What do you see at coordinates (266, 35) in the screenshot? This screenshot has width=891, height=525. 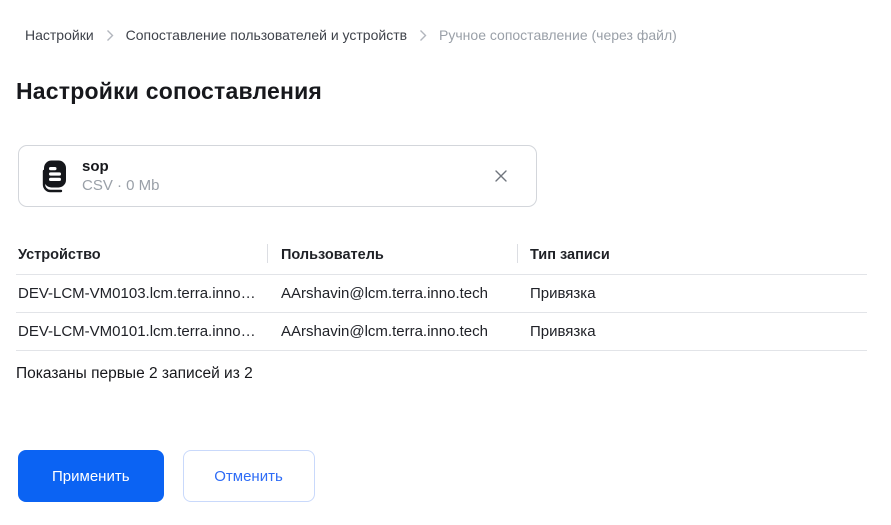 I see `breadcrumb-item-mapping: Сопоставление пользователей и устройств` at bounding box center [266, 35].